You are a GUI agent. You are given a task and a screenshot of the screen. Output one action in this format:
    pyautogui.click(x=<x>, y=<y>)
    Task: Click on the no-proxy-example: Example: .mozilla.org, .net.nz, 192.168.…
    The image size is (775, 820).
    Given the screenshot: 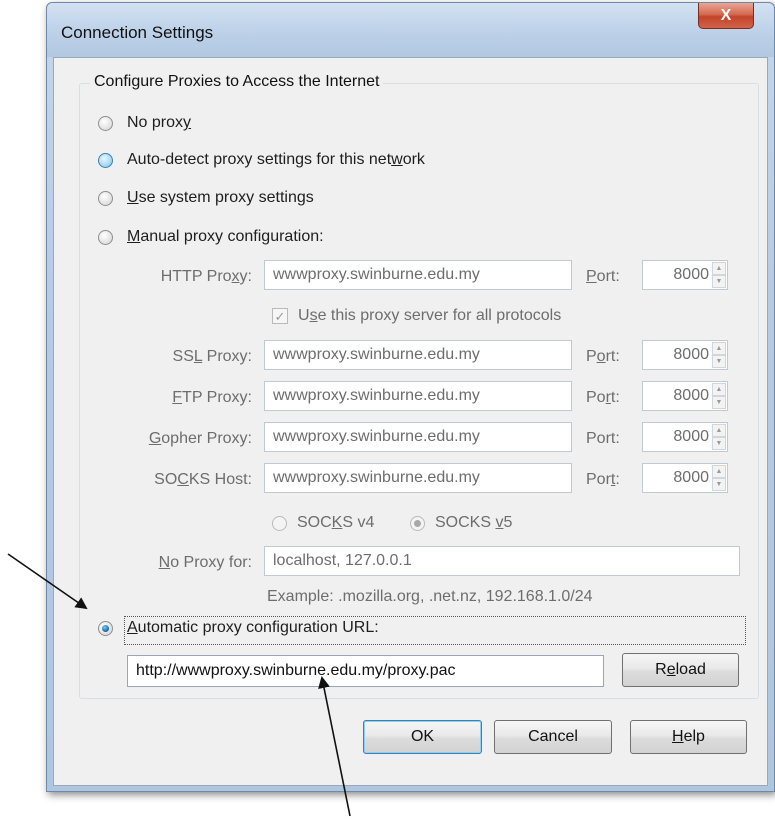 What is the action you would take?
    pyautogui.click(x=430, y=596)
    